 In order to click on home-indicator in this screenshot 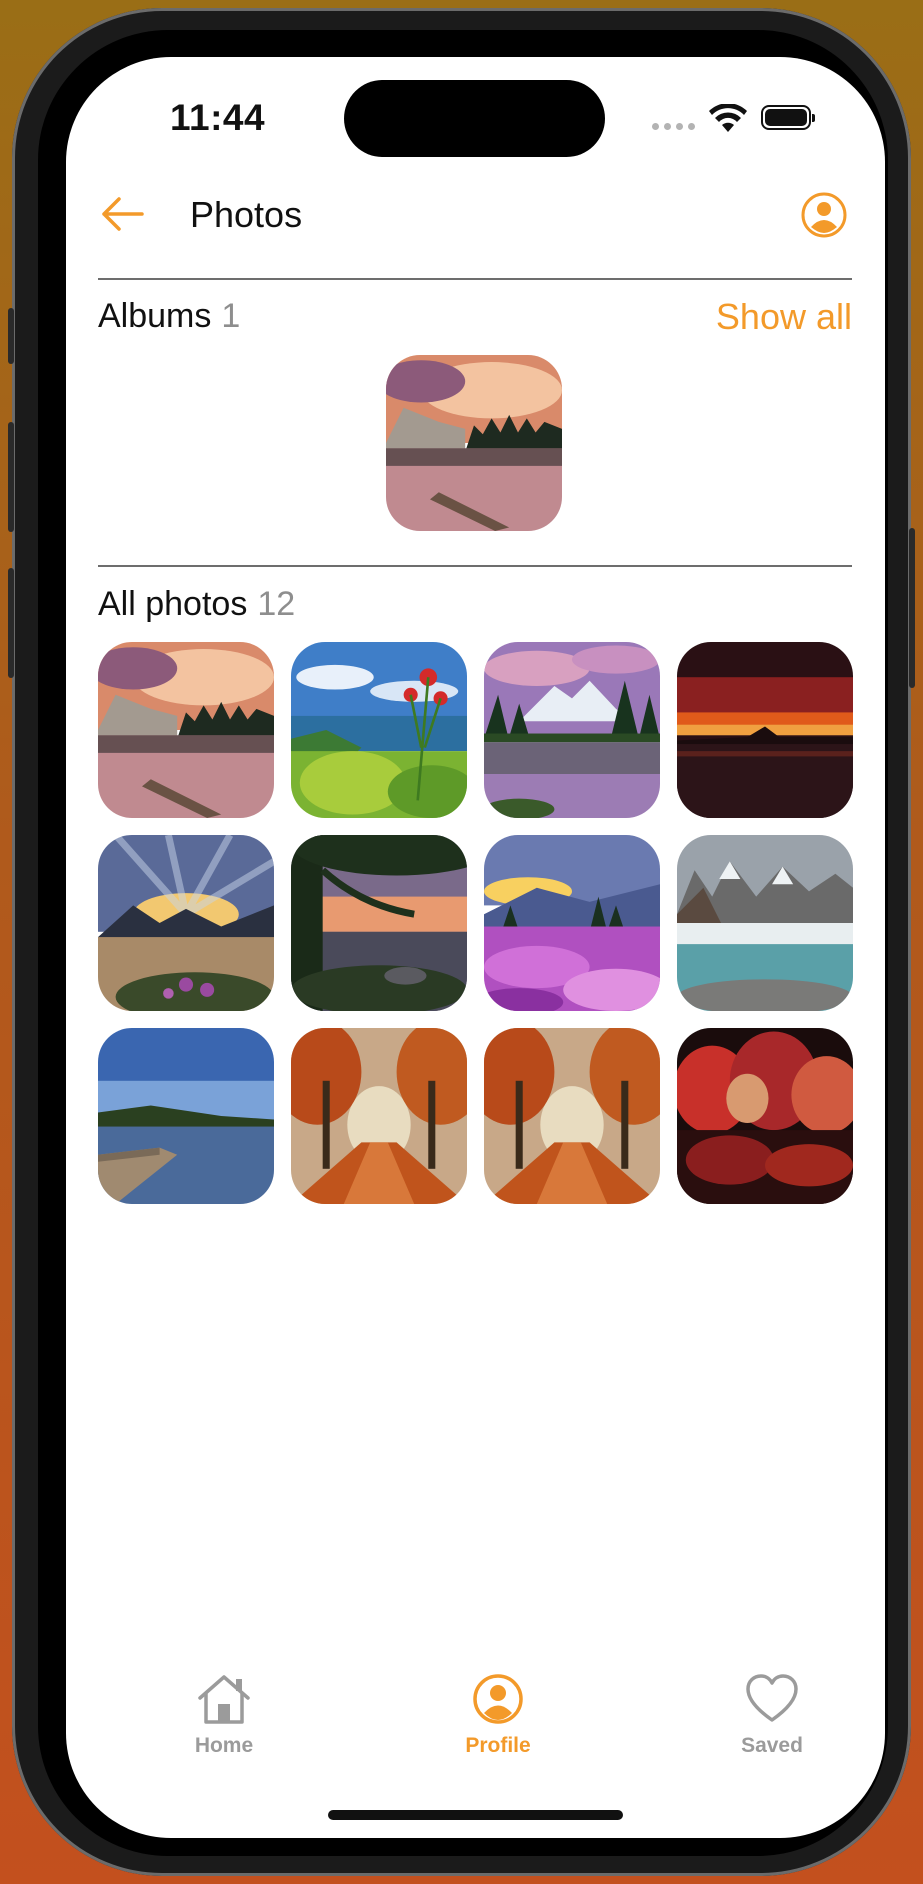, I will do `click(475, 1815)`.